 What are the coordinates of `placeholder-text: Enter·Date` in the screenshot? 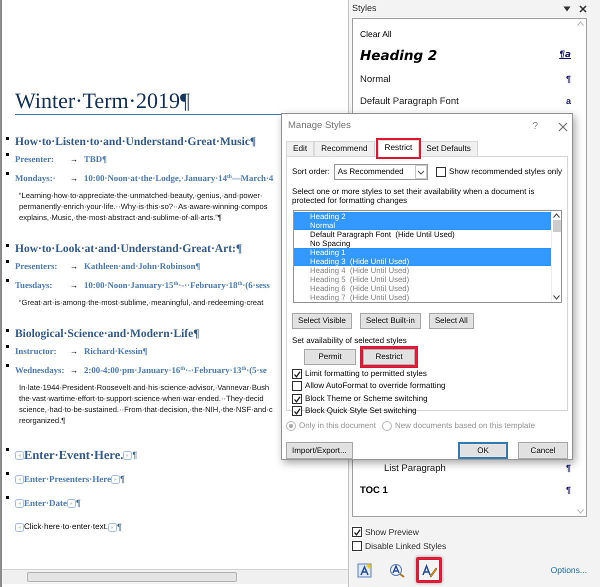 It's located at (45, 503).